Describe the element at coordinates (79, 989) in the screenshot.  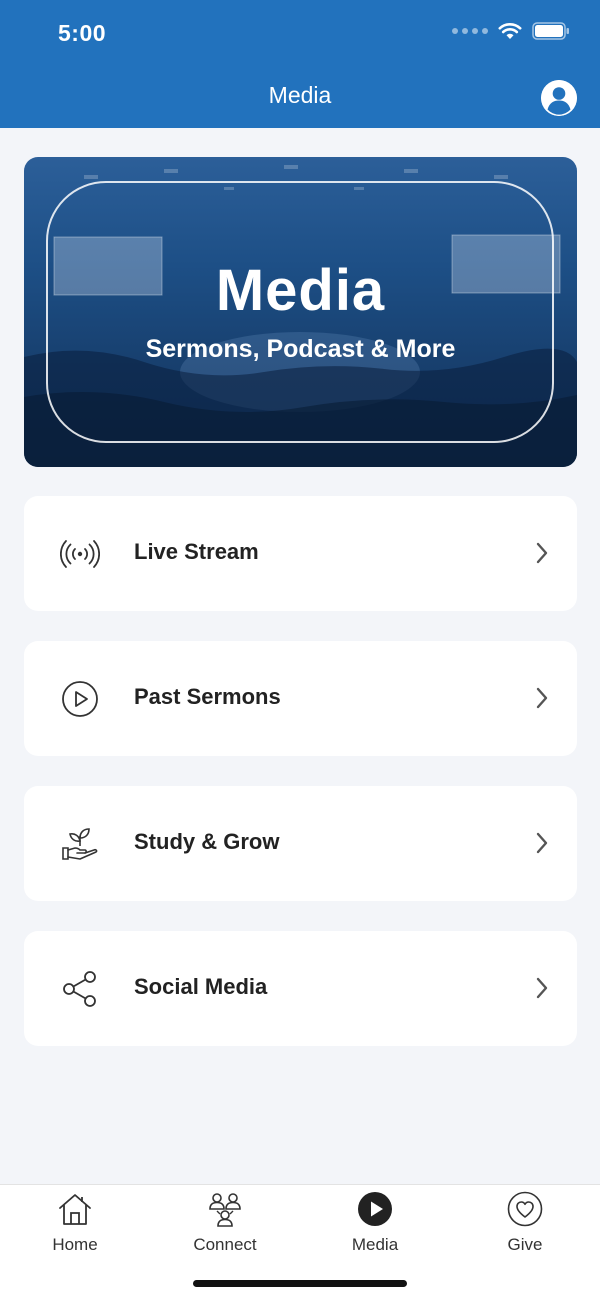
I see `share-icon` at that location.